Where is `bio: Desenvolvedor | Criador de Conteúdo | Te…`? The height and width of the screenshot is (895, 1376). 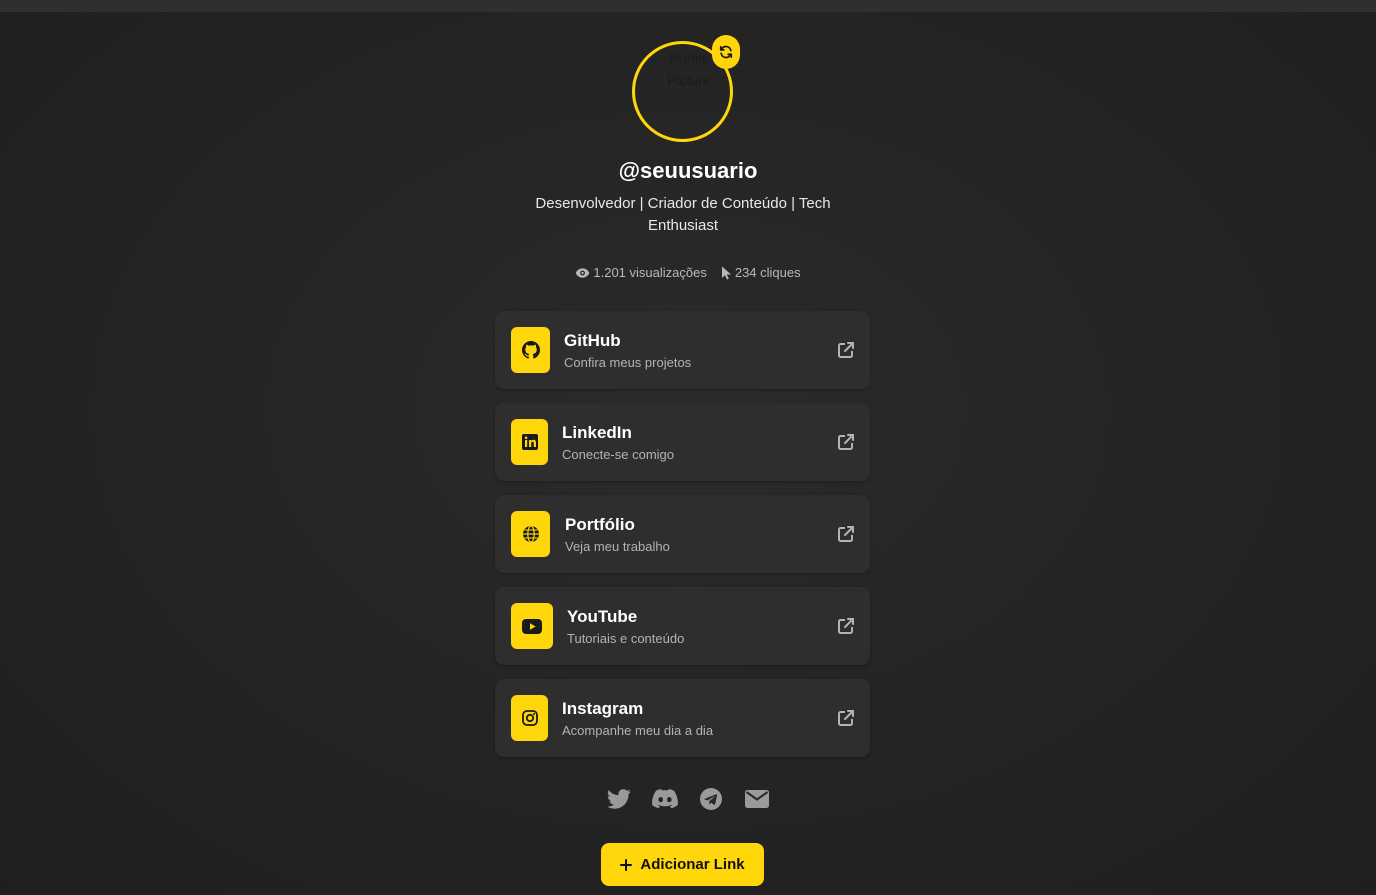
bio: Desenvolvedor | Criador de Conteúdo | Te… is located at coordinates (683, 214).